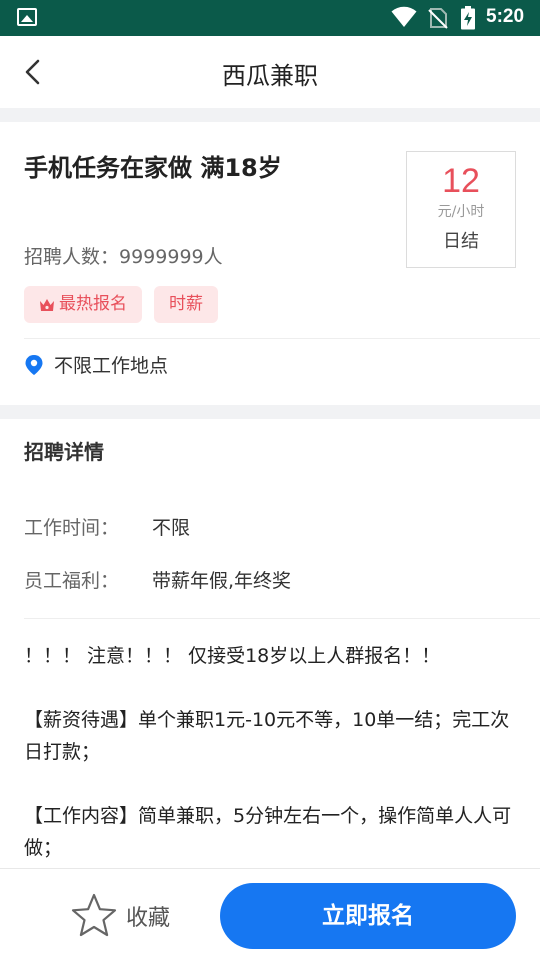 The height and width of the screenshot is (960, 540). I want to click on headcount: 招聘人数：9999999人, so click(123, 257).